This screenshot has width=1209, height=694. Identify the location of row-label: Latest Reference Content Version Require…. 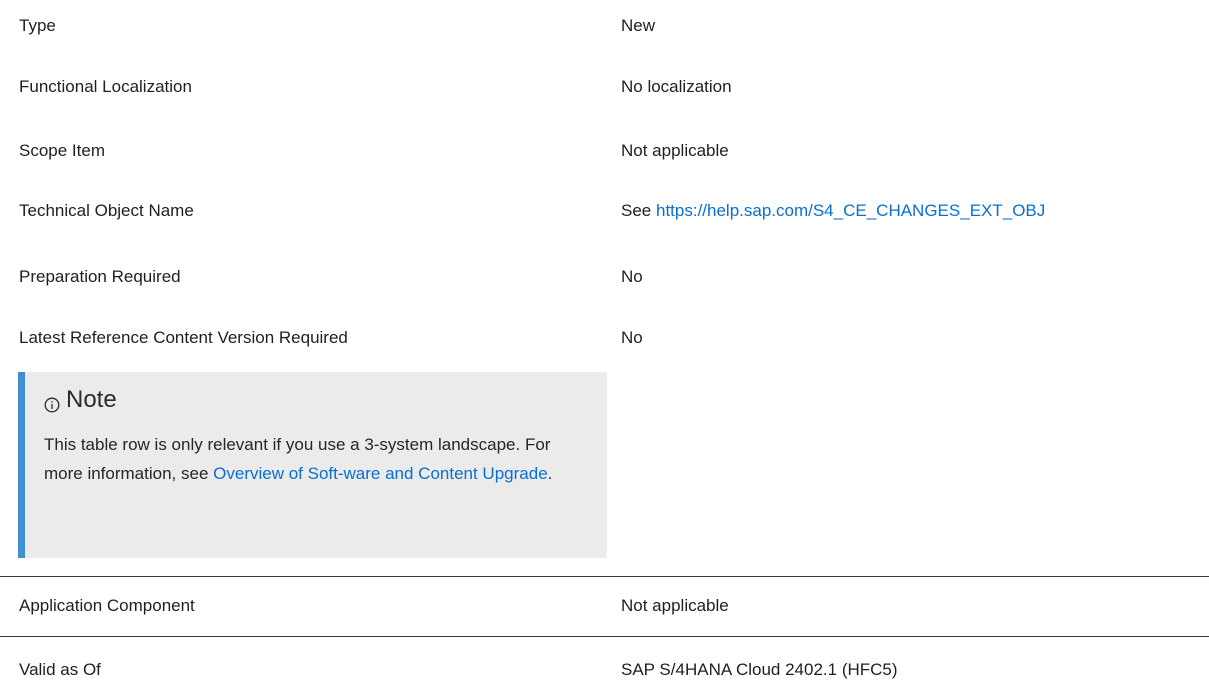
(183, 337).